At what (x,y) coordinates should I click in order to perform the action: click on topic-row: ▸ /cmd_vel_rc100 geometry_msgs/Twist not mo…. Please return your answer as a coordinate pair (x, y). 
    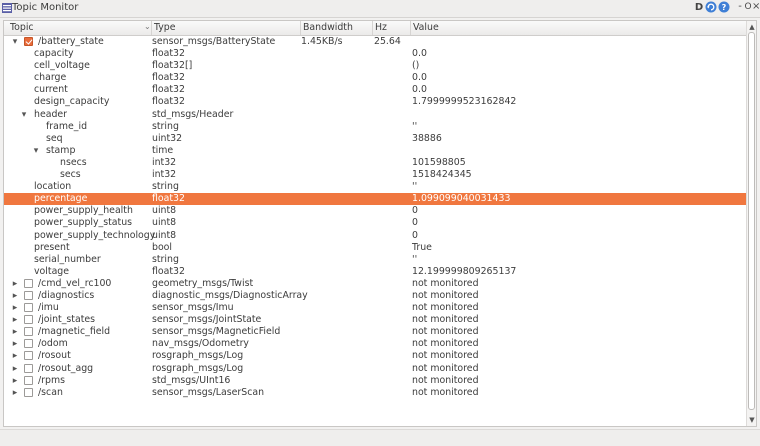
    Looking at the image, I should click on (375, 284).